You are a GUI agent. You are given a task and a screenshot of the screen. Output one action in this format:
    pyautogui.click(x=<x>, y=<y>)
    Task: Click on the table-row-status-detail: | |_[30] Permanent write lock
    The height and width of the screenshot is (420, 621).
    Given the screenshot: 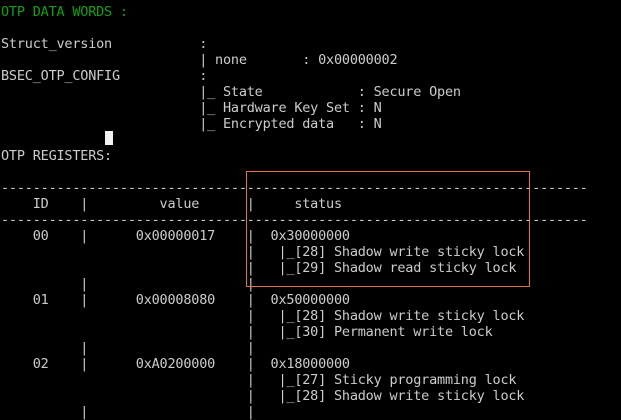 What is the action you would take?
    pyautogui.click(x=247, y=332)
    